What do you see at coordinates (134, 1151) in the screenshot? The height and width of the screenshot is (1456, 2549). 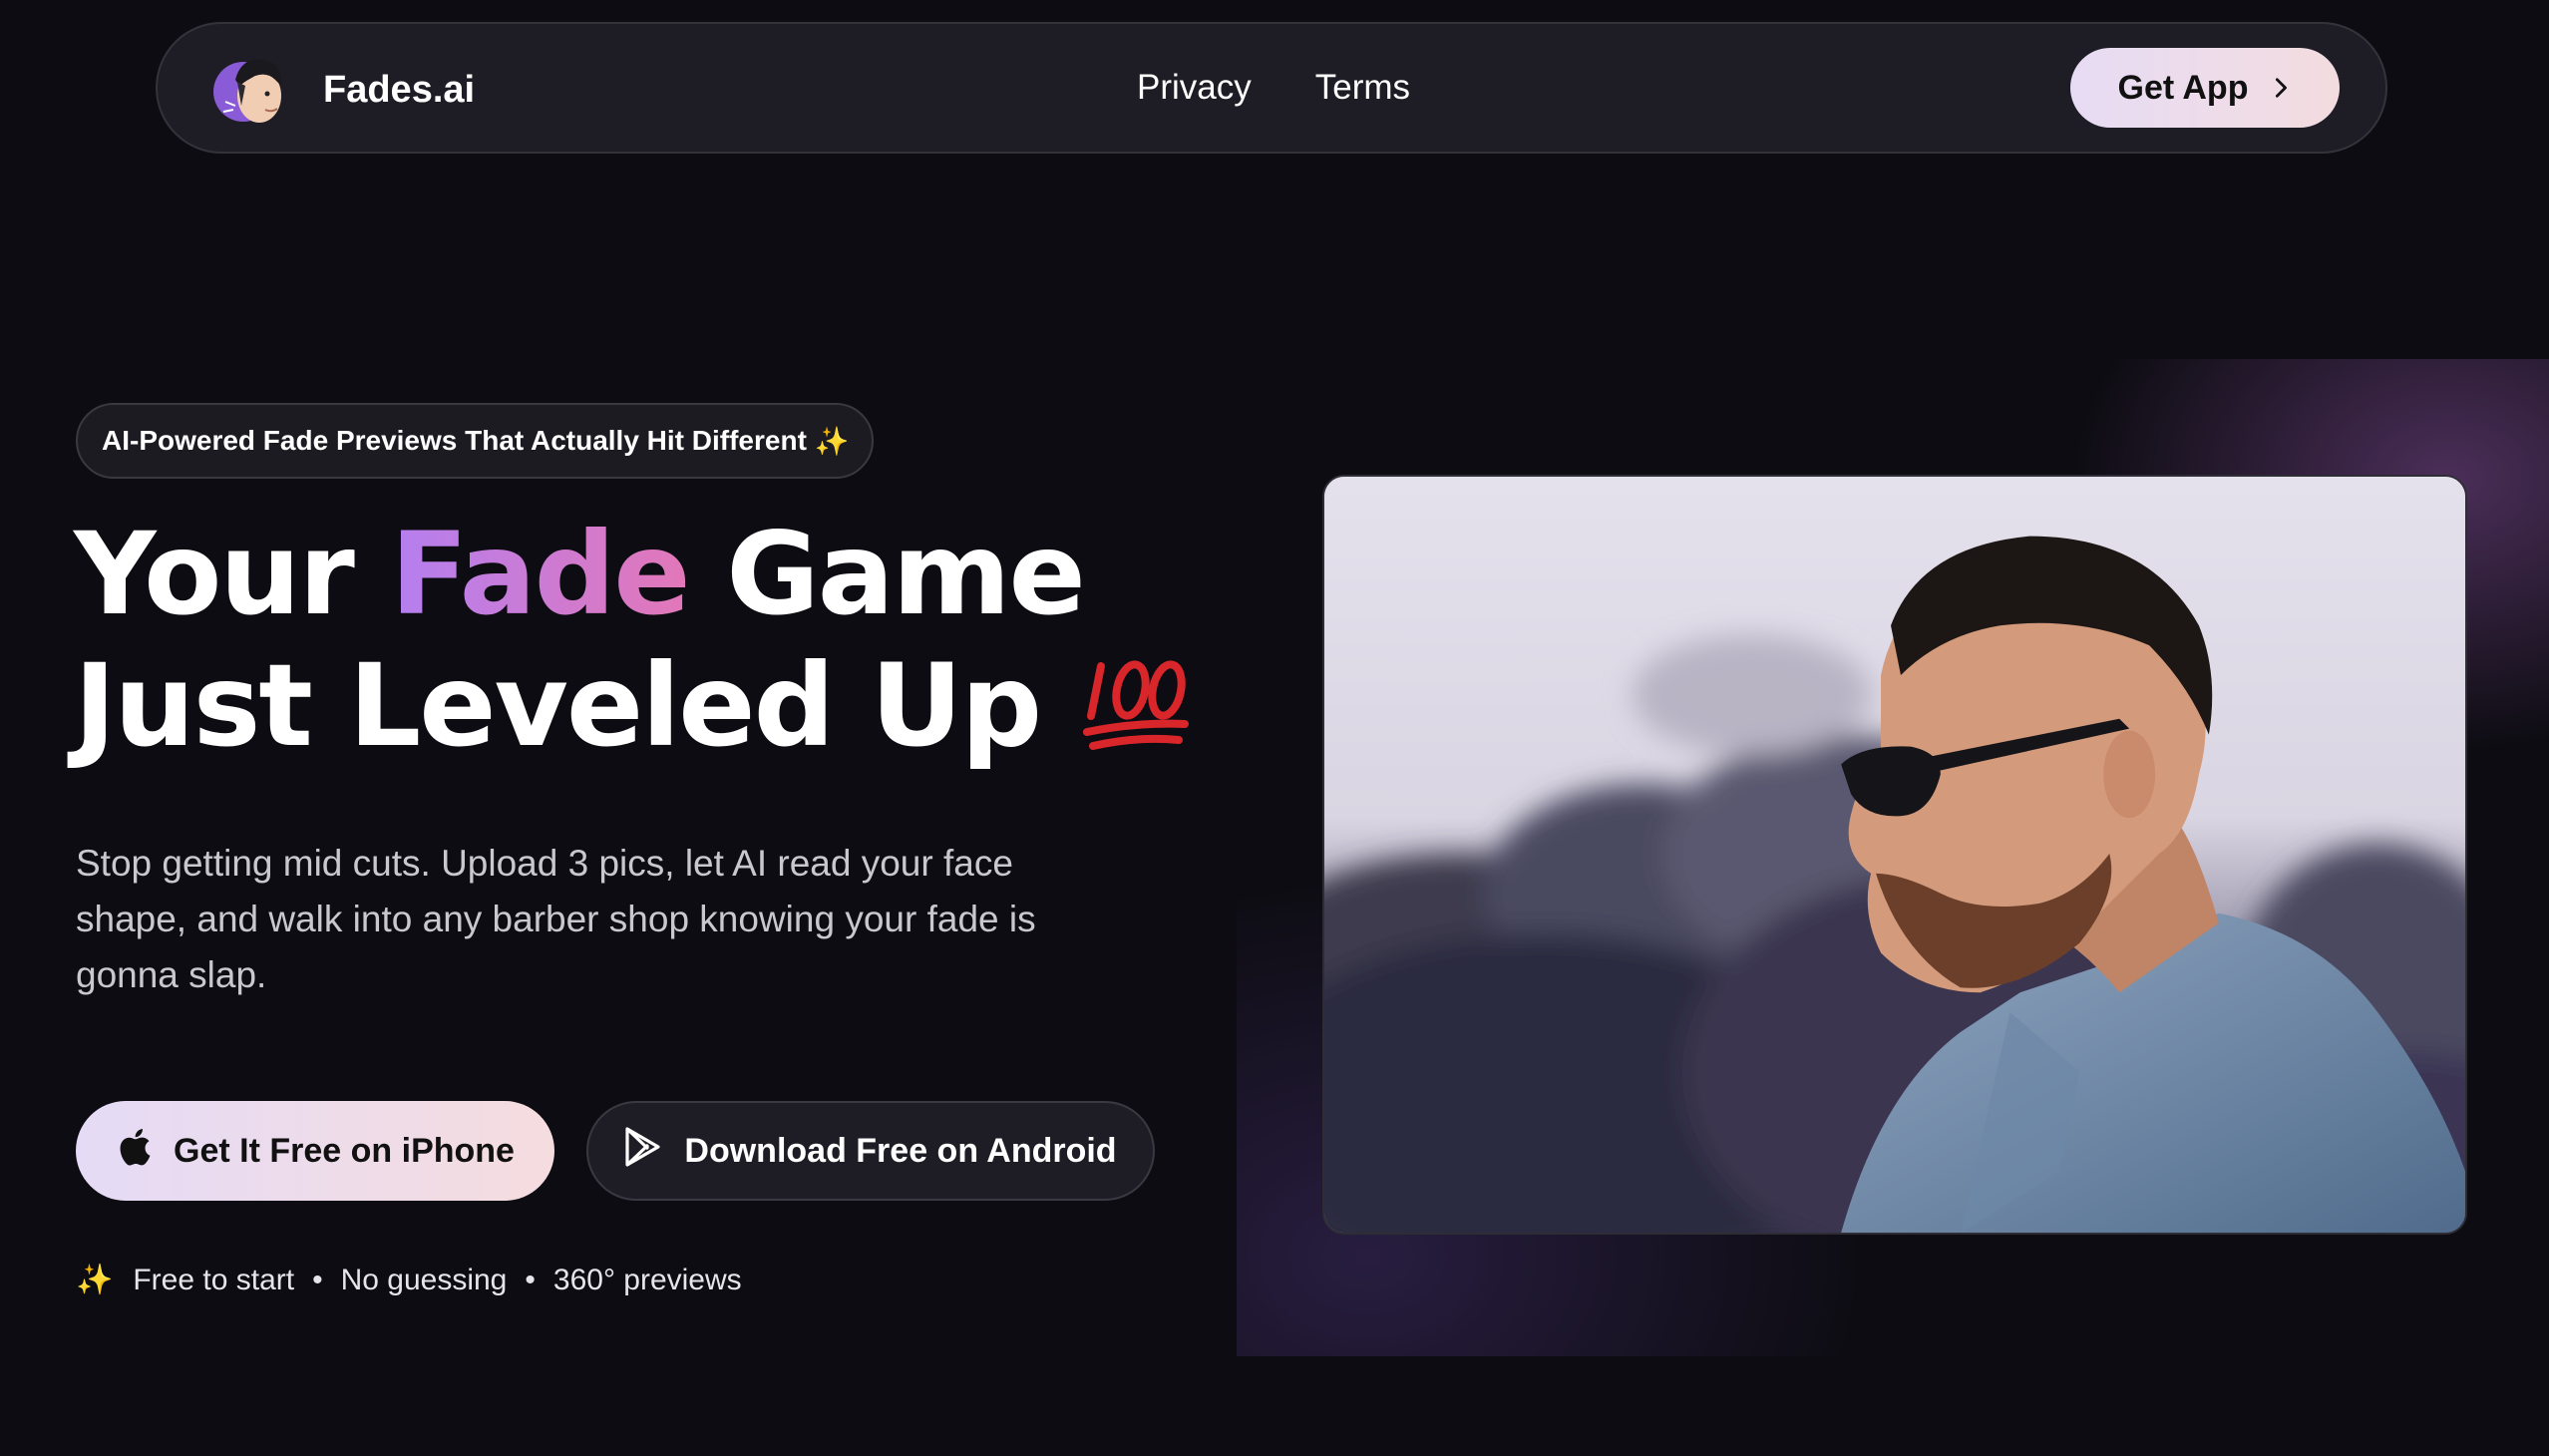 I see `apple-icon` at bounding box center [134, 1151].